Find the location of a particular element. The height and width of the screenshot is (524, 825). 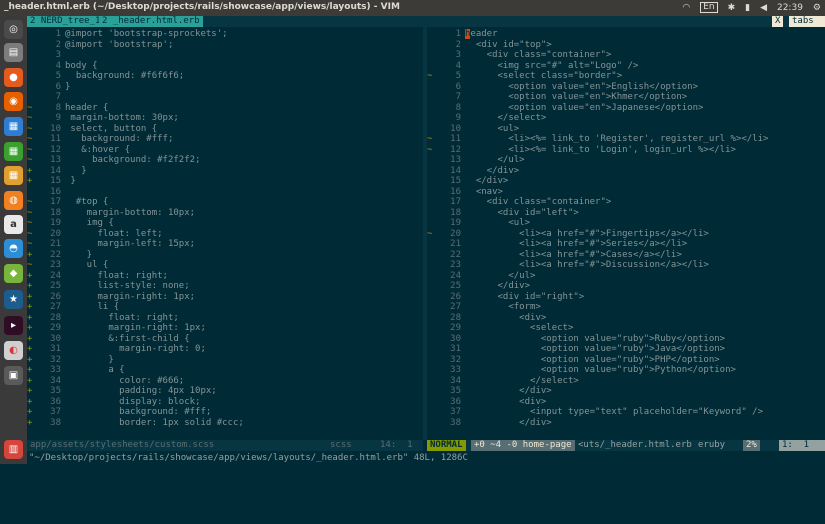

code-line: 22 <li><a href="#">Cases</a></li> is located at coordinates (626, 255).